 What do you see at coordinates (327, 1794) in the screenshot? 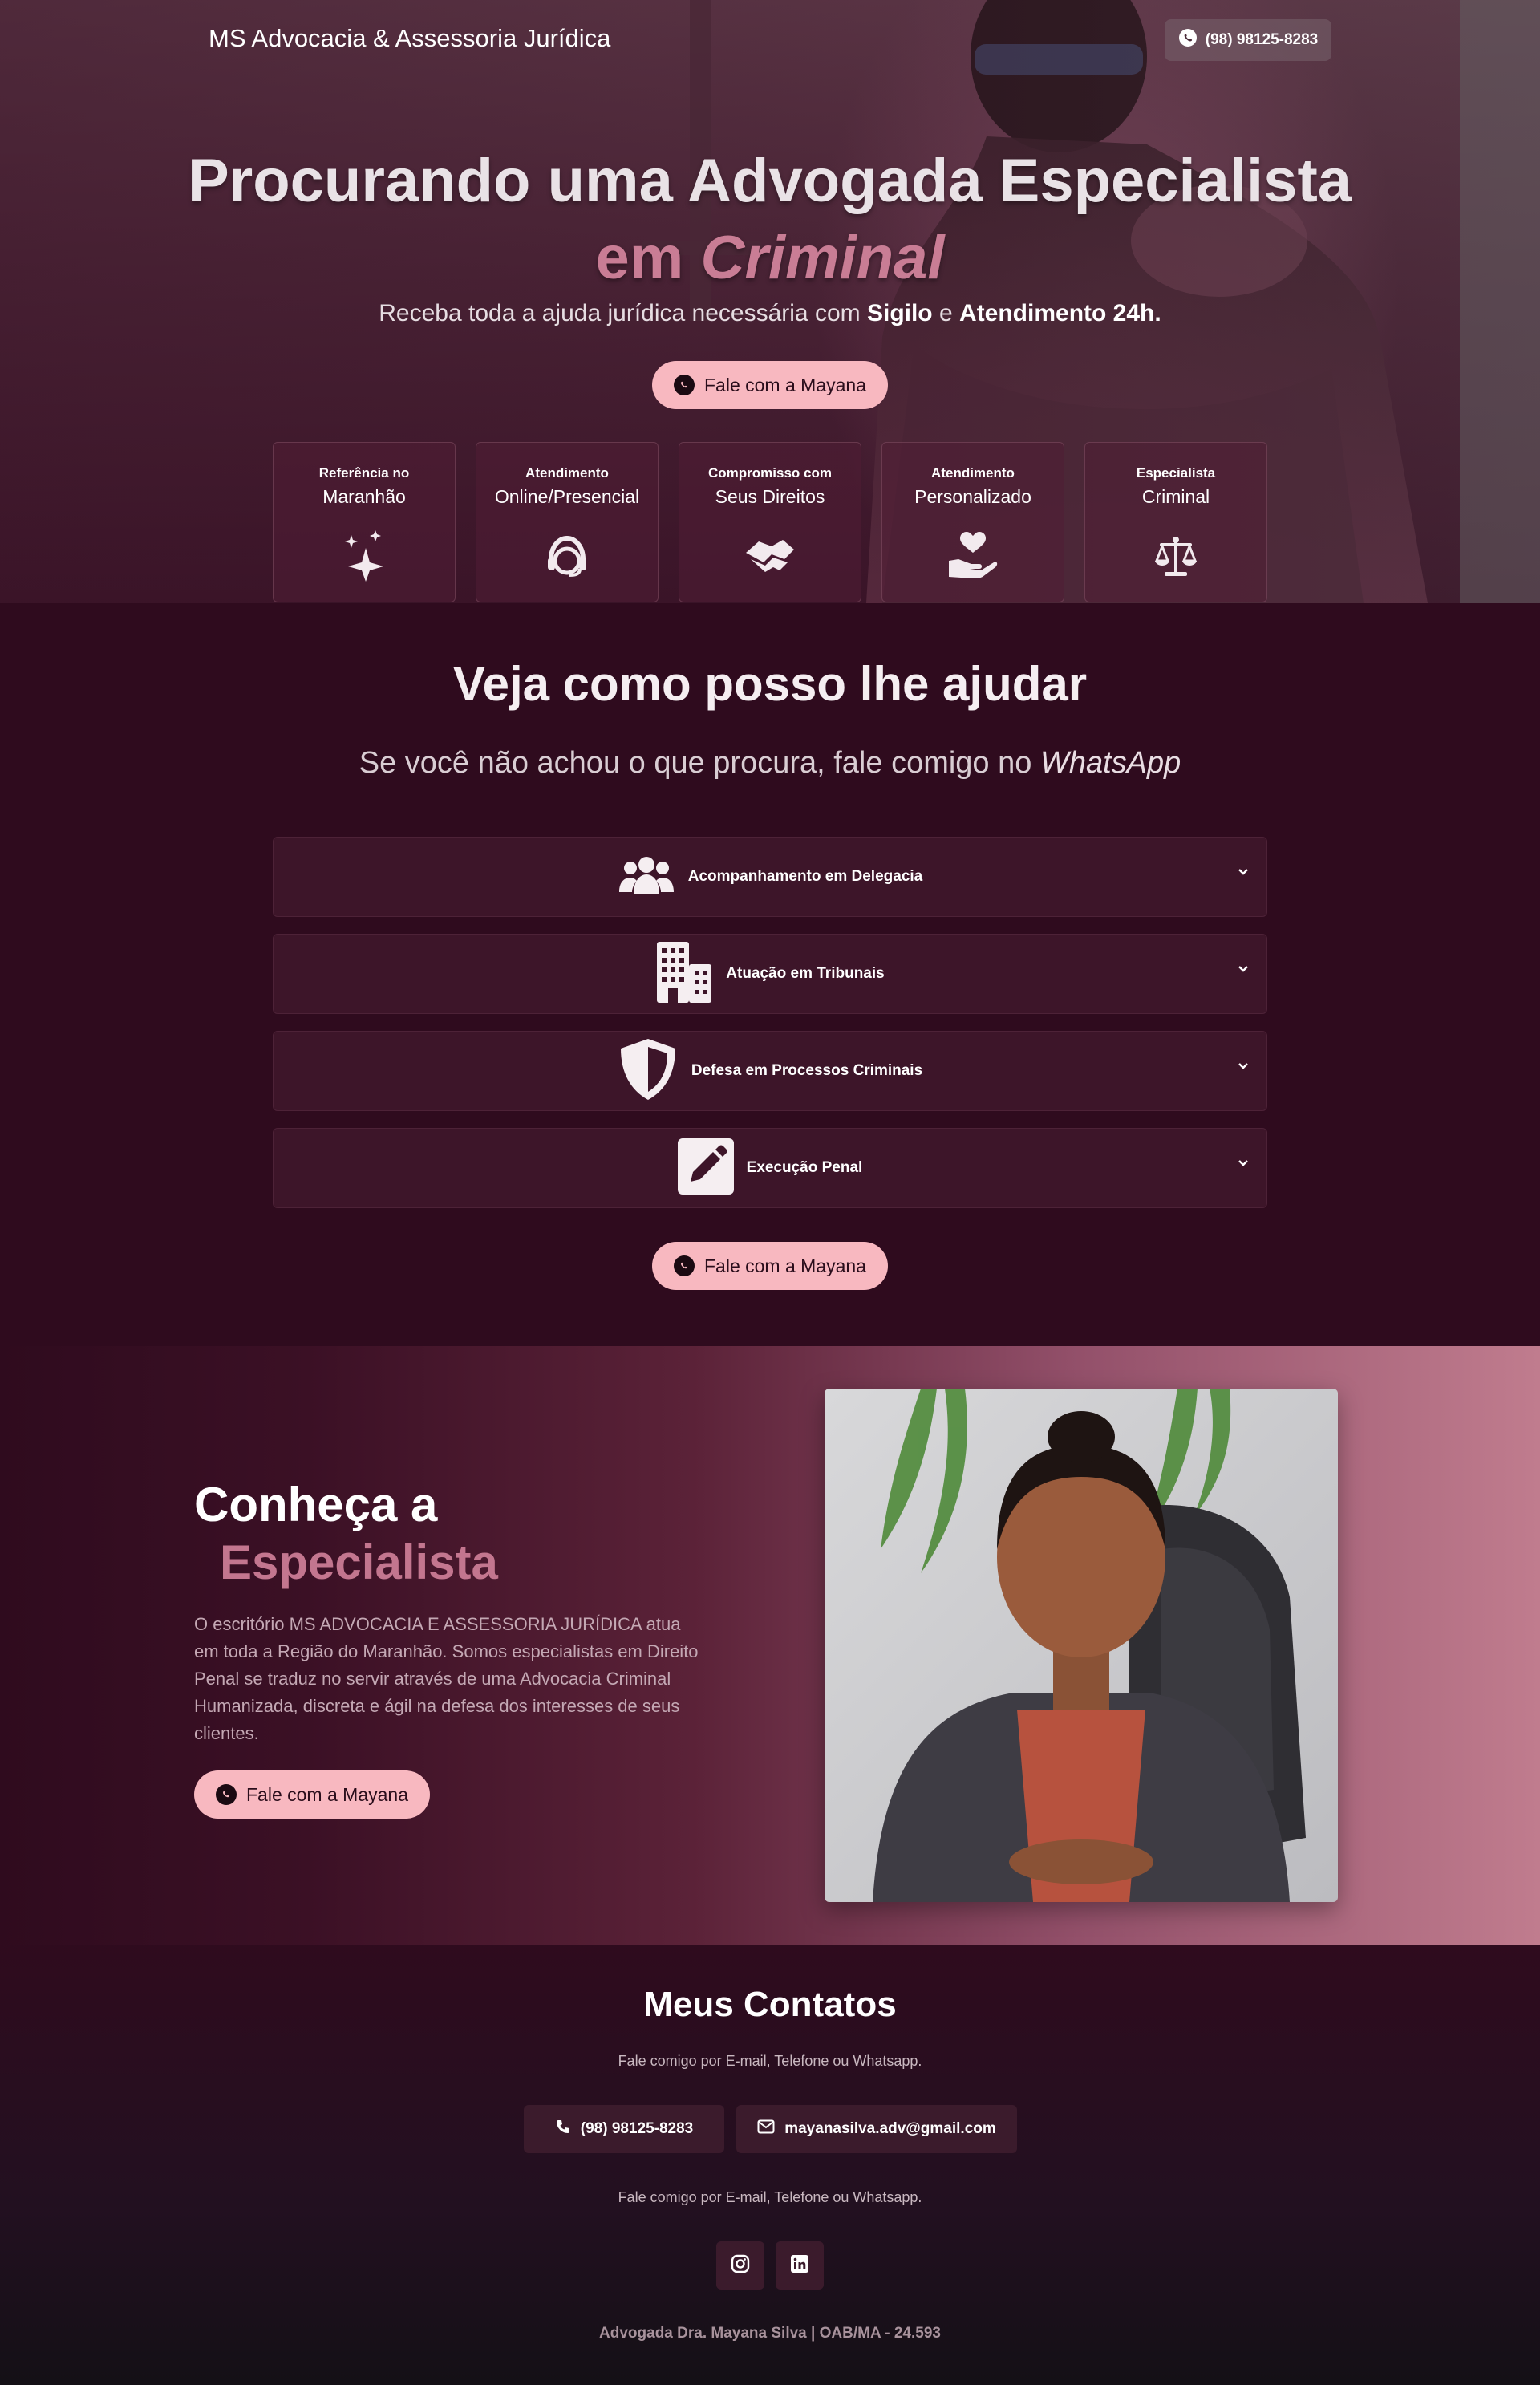
I see `about-cta-label: Fale com a Mayana` at bounding box center [327, 1794].